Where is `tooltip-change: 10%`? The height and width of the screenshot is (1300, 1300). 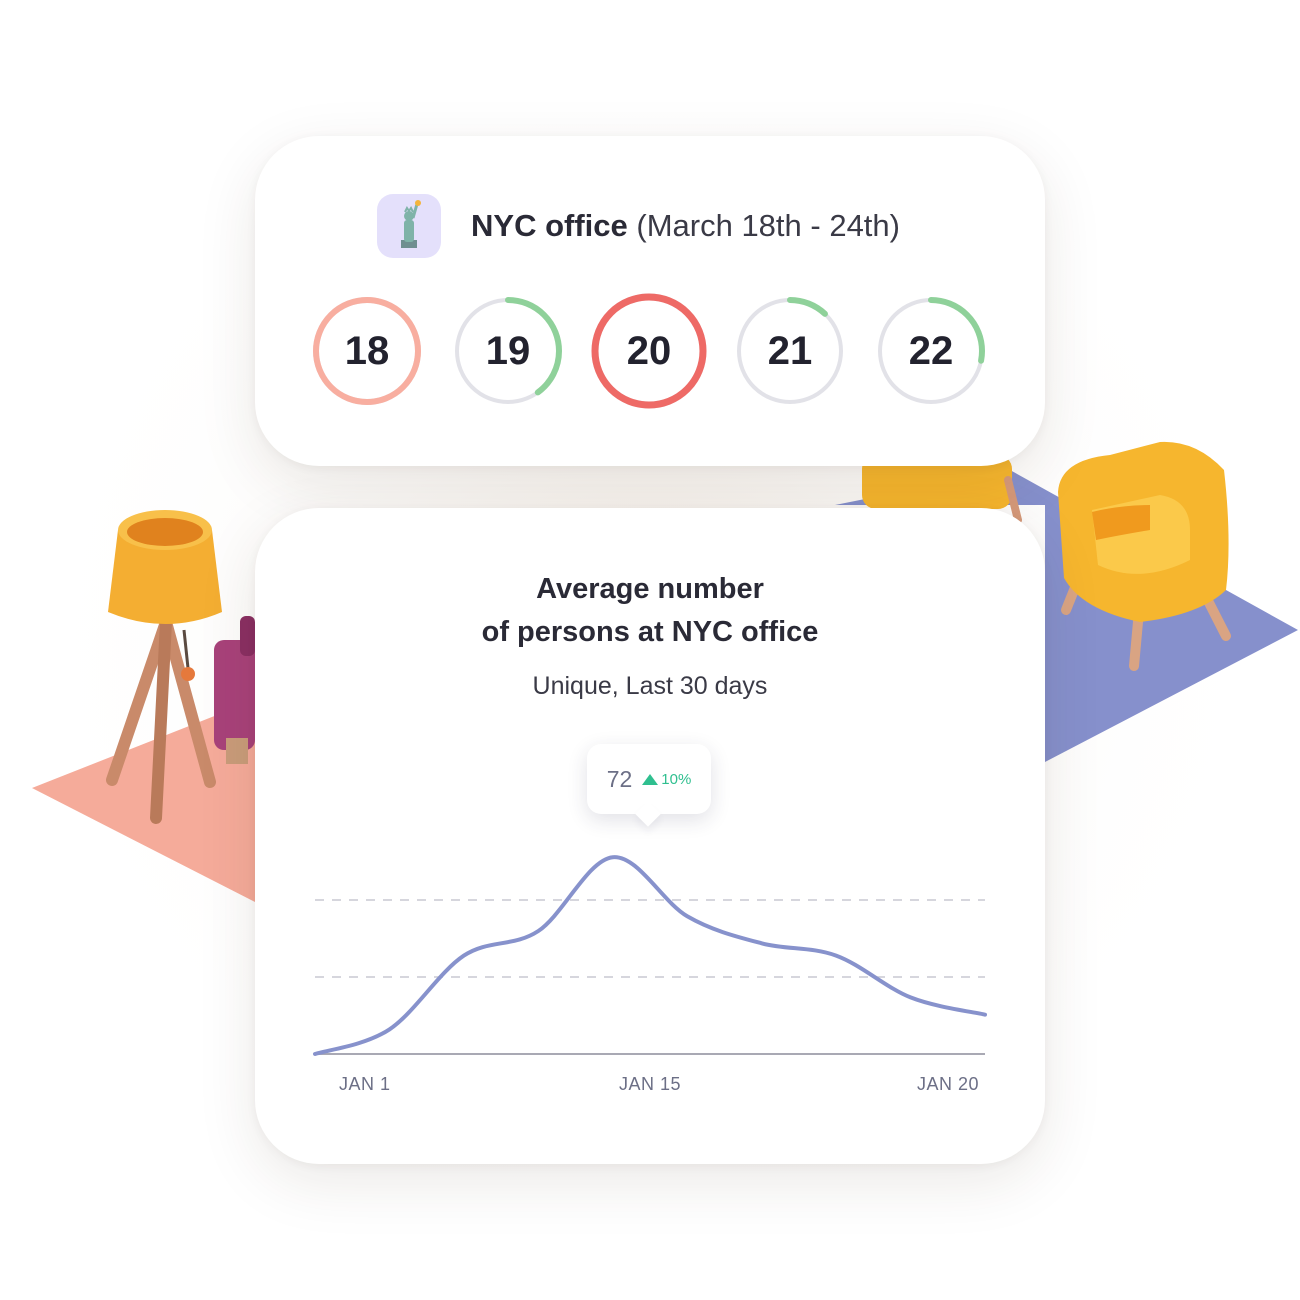
tooltip-change: 10% is located at coordinates (666, 779).